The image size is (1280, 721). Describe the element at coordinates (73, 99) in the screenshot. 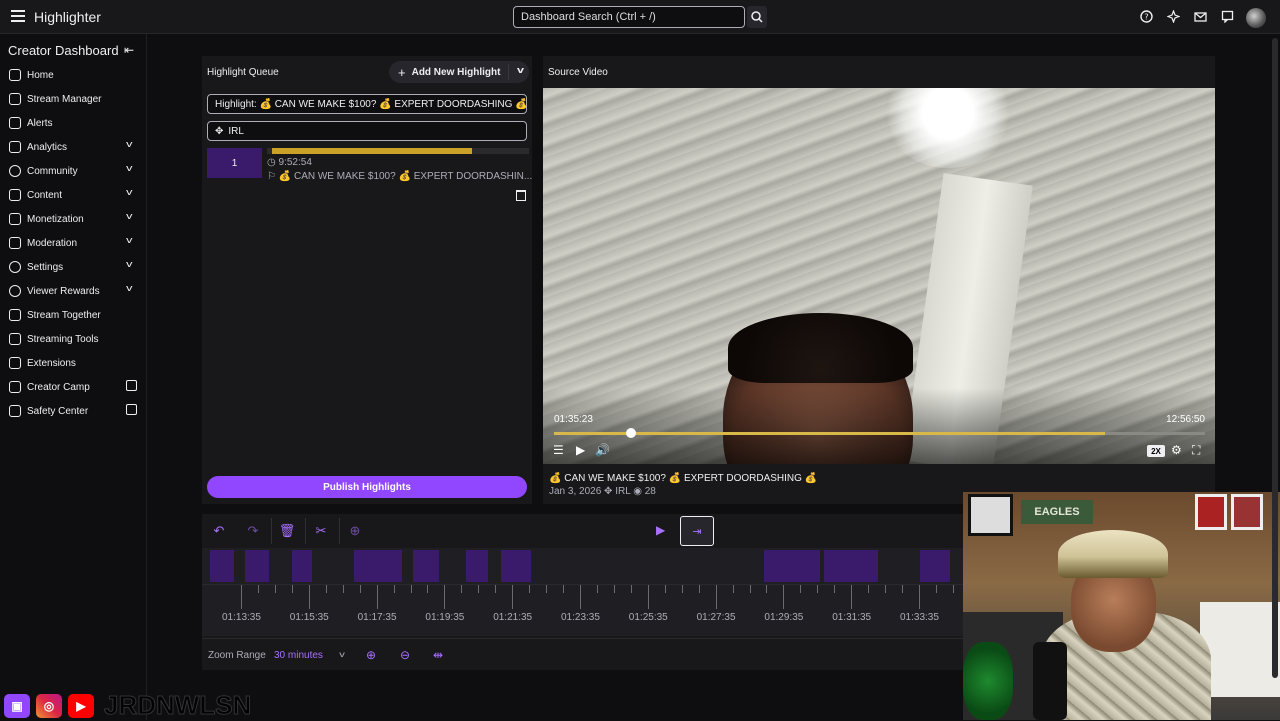

I see `sidebar-item-stream-manager: Stream Manager` at that location.